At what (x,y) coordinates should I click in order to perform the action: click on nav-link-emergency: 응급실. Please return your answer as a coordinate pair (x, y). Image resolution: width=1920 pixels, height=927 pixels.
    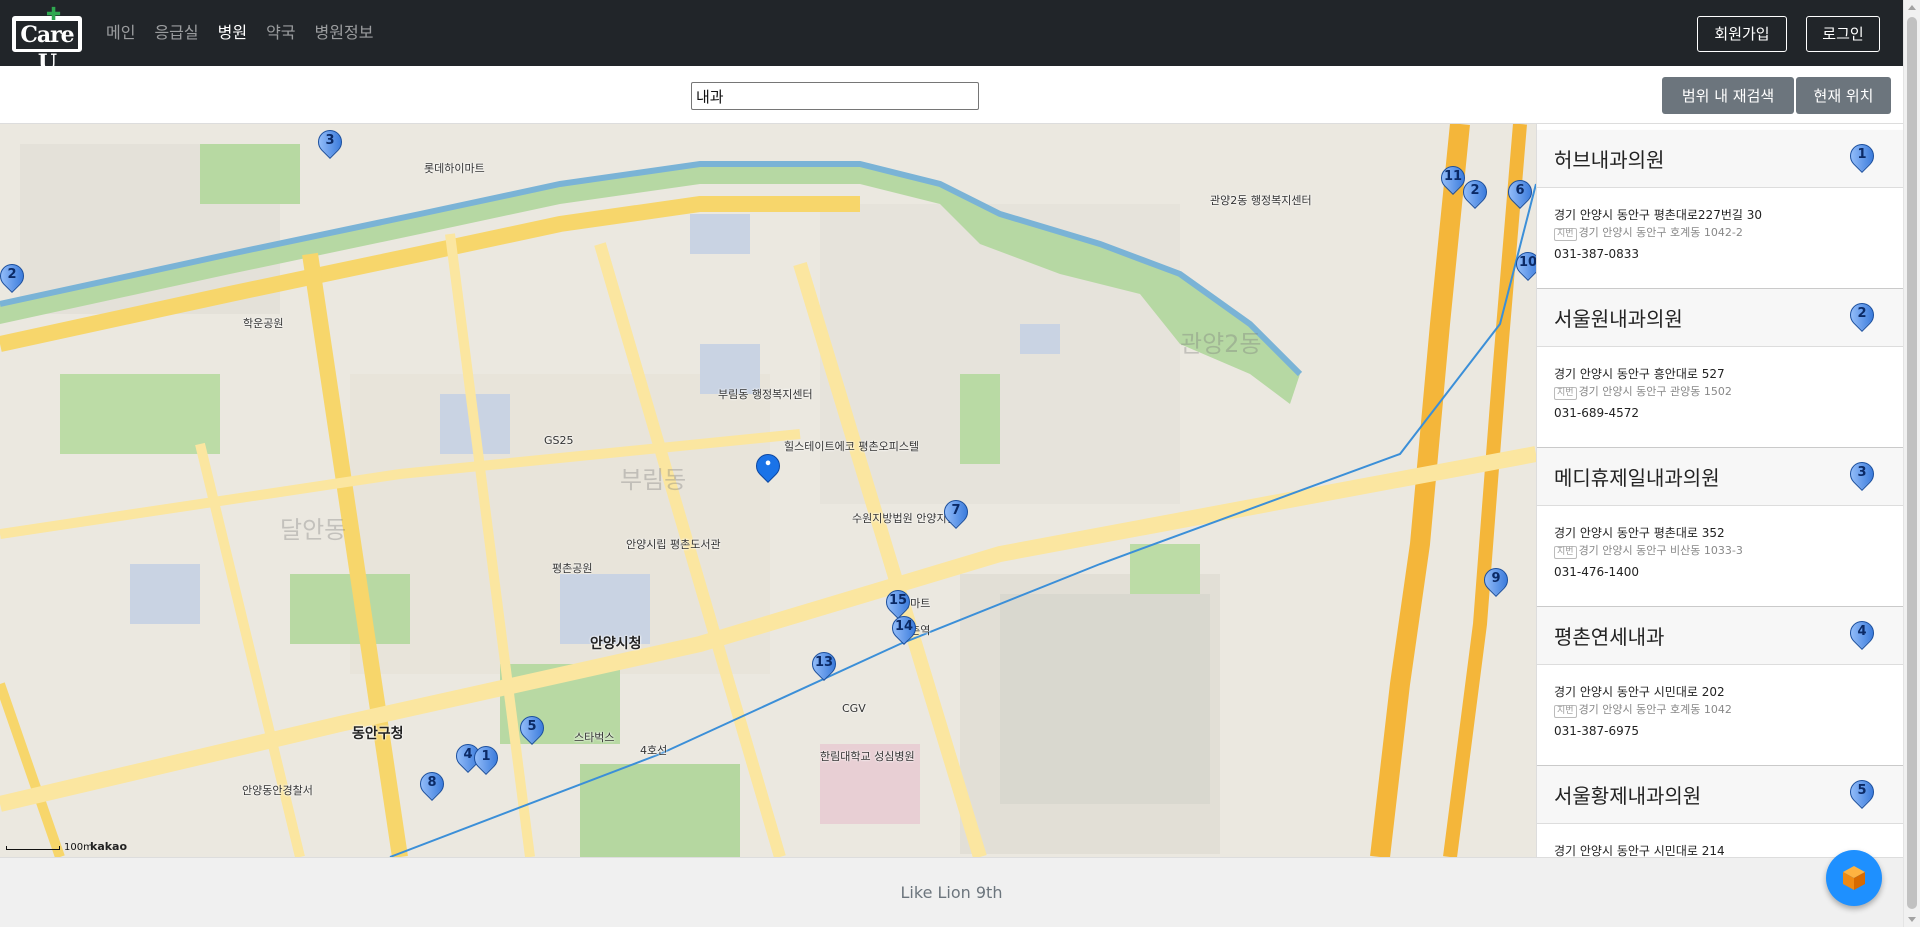
    Looking at the image, I should click on (176, 33).